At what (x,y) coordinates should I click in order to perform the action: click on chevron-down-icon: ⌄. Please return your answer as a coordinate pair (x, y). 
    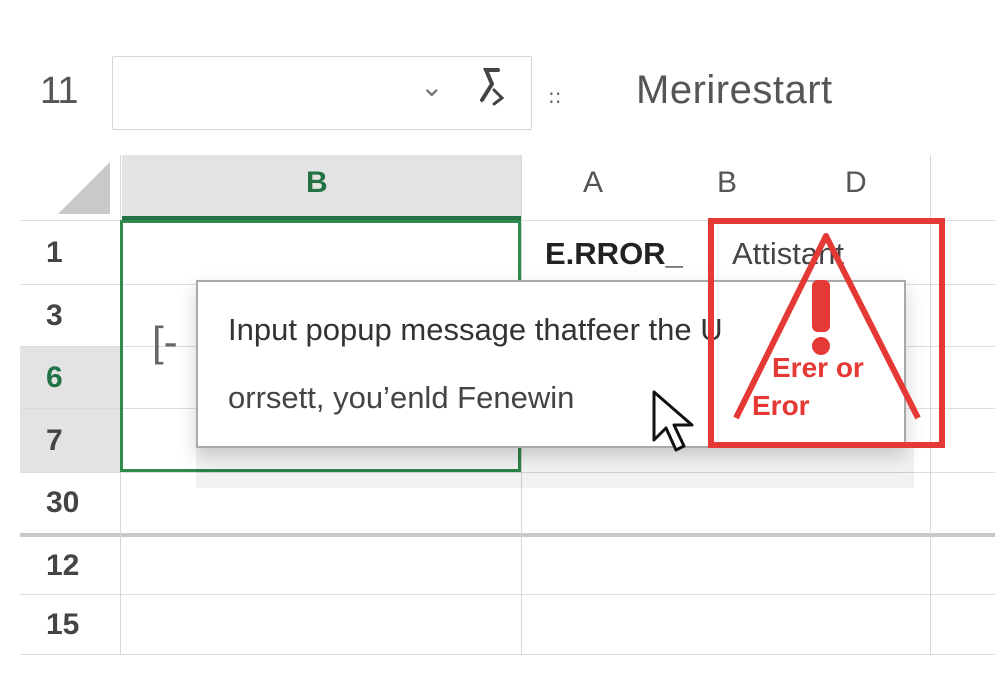
    Looking at the image, I should click on (431, 86).